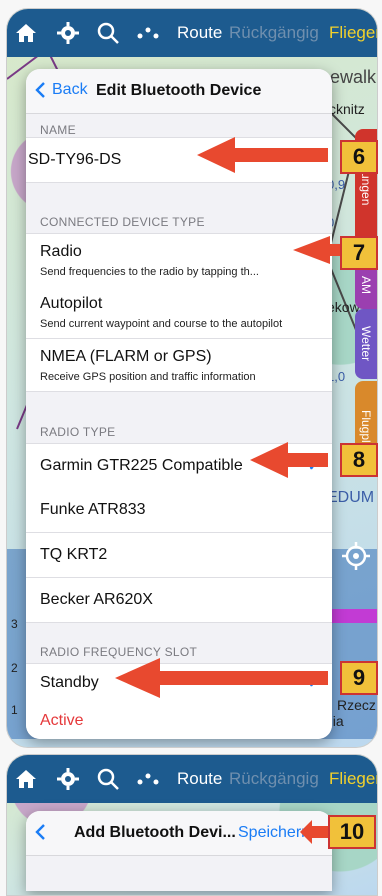 The image size is (382, 896). Describe the element at coordinates (14, 668) in the screenshot. I see `scale-label: 2` at that location.